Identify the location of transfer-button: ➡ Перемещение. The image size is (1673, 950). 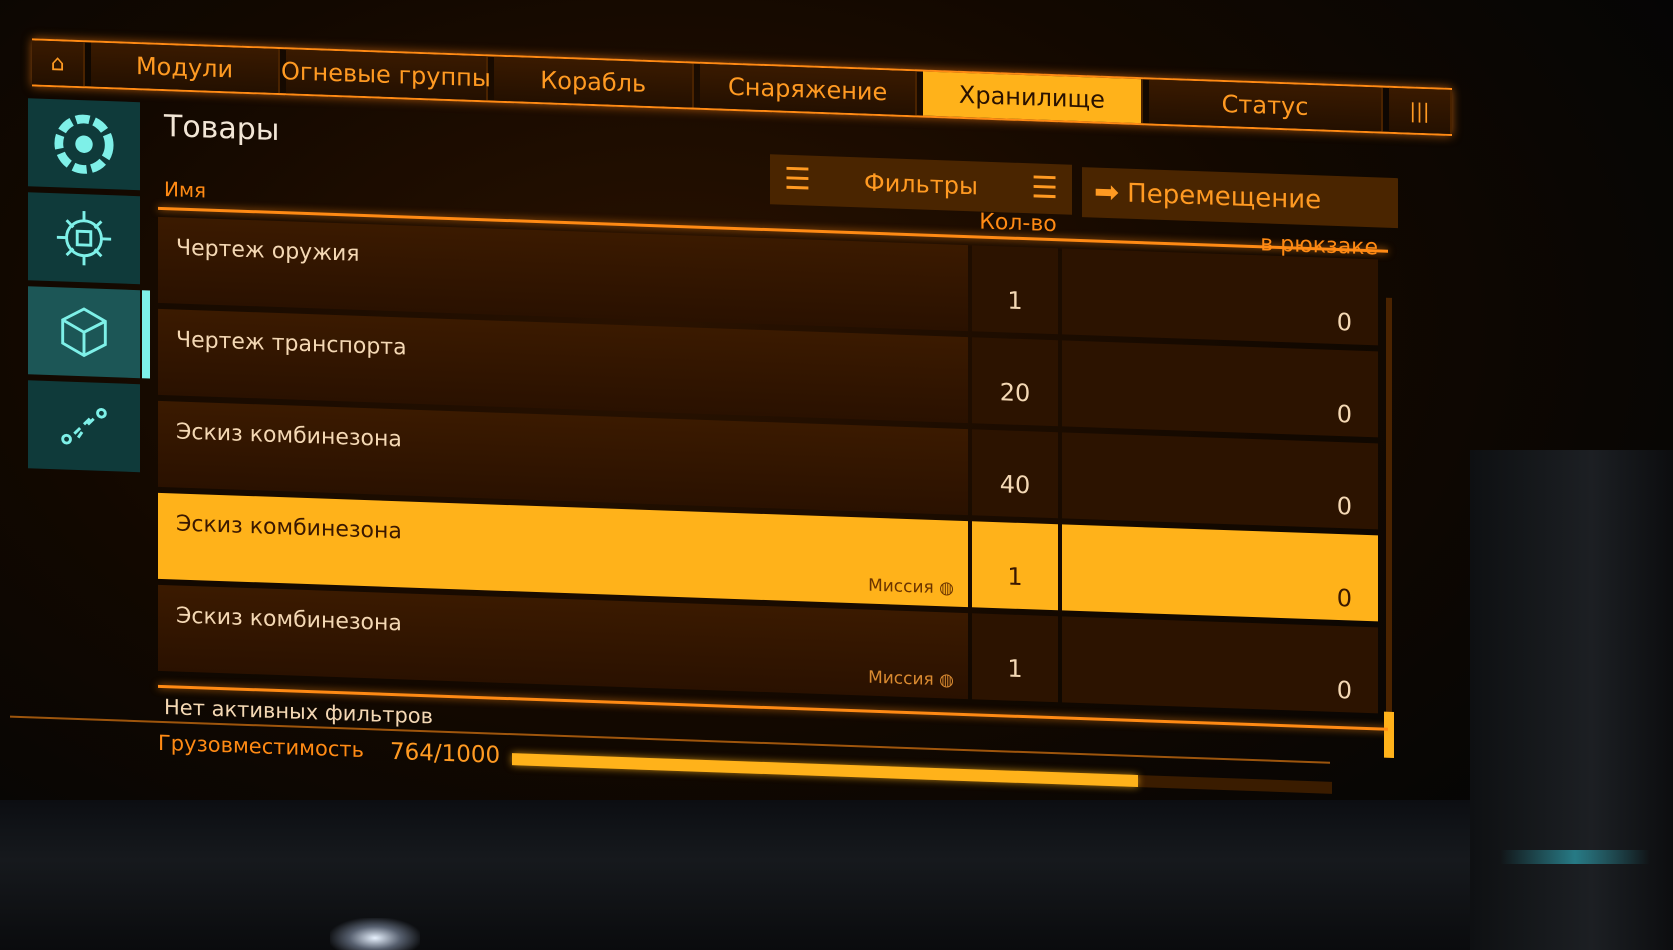
(1240, 198).